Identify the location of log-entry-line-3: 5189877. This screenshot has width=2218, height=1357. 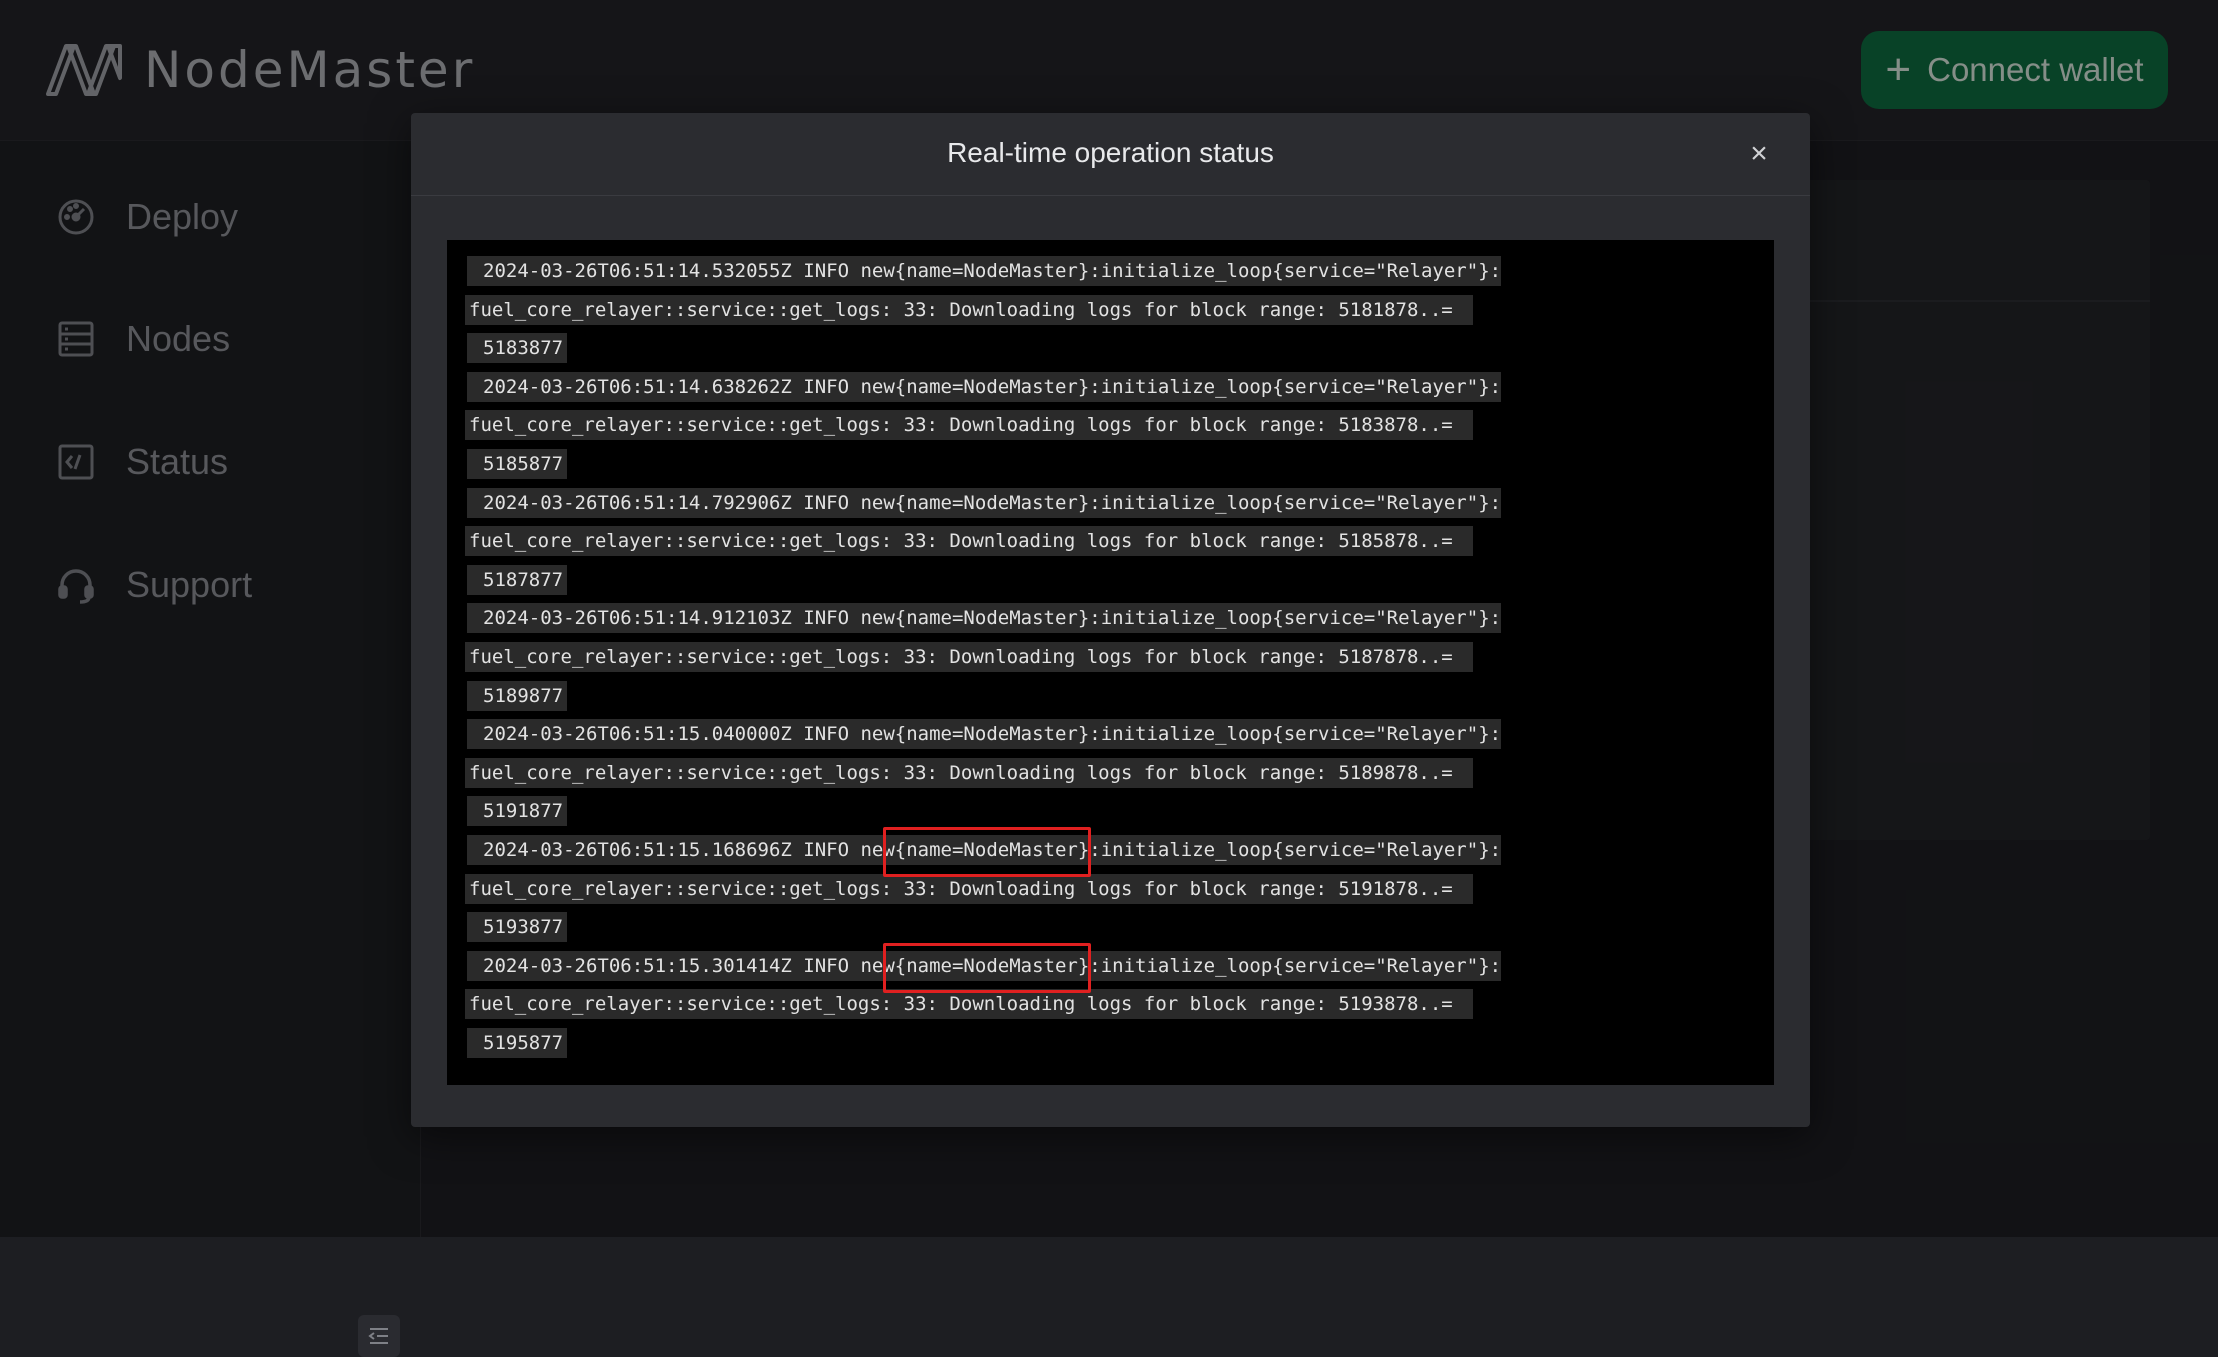
(517, 695).